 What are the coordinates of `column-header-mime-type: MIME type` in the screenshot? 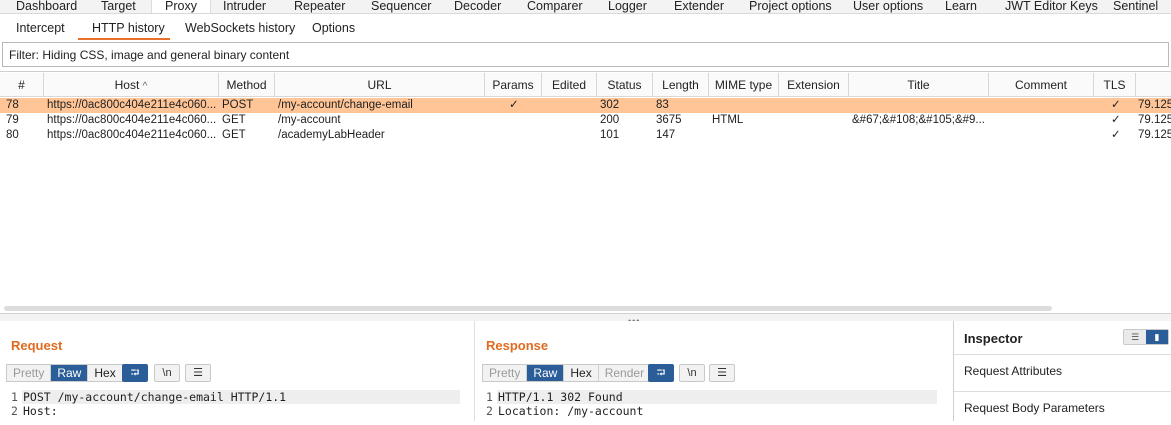 It's located at (744, 85).